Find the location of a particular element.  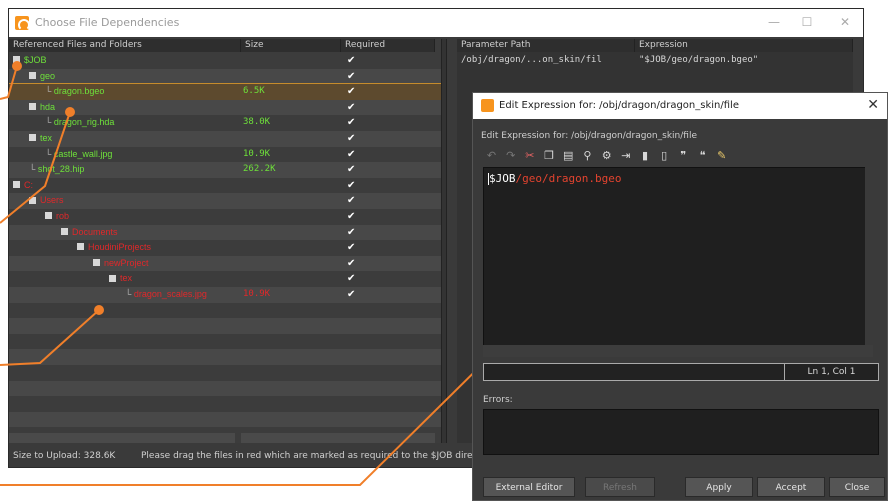

tree-row: geo ✔ is located at coordinates (225, 76).